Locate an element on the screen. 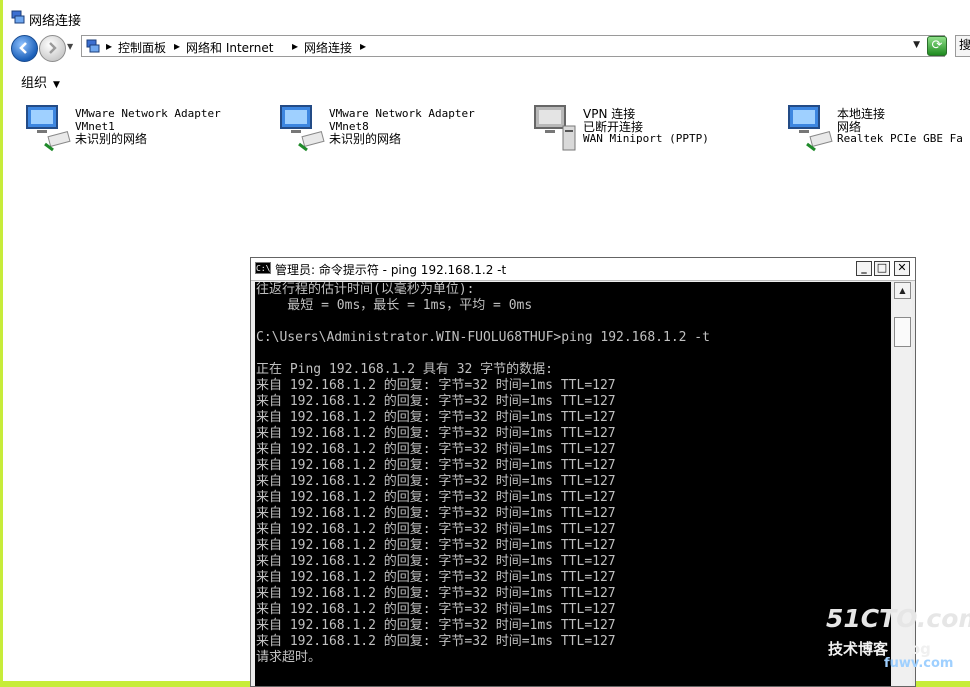  adapter-name: VPN 连接 is located at coordinates (609, 114).